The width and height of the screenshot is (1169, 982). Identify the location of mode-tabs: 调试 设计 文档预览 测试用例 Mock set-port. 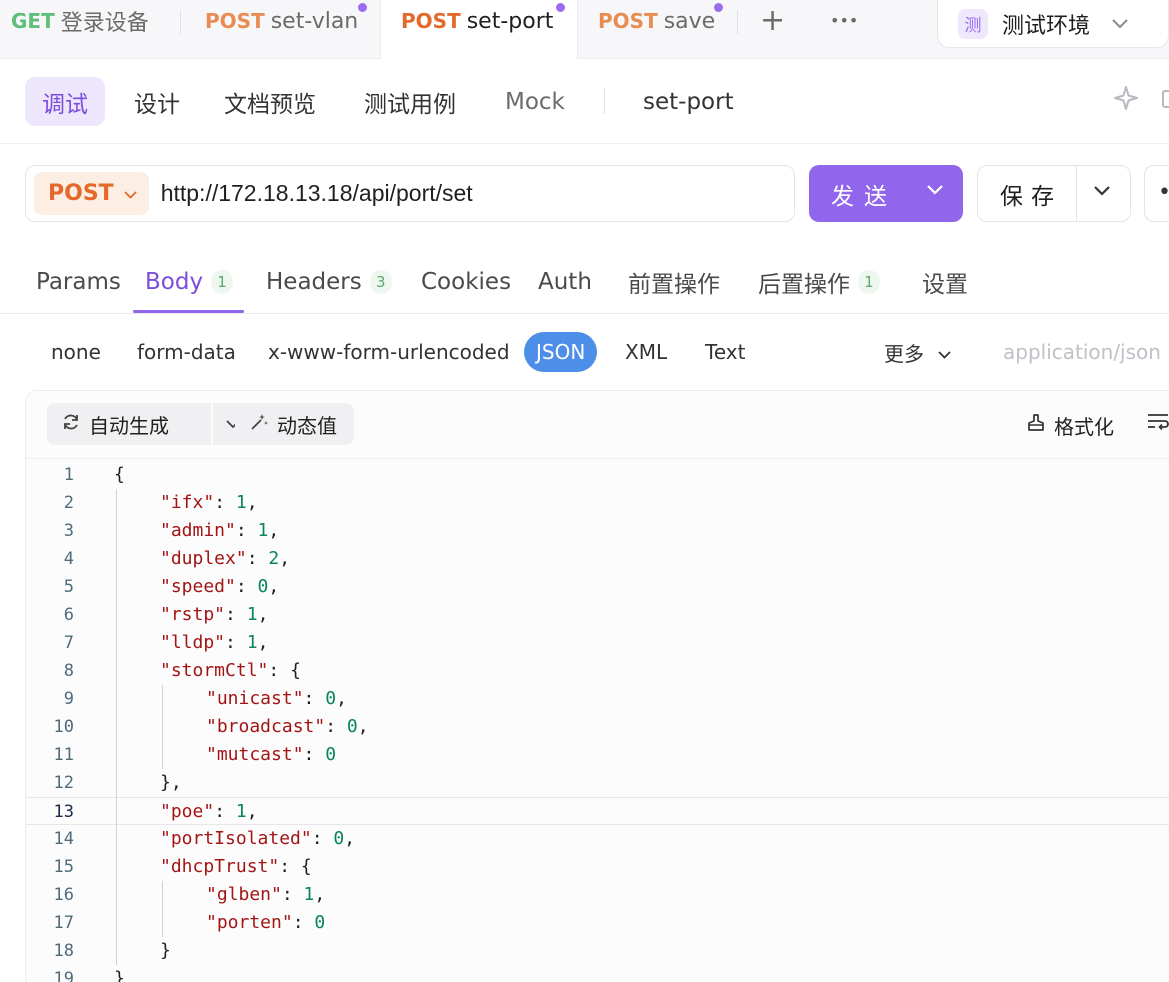
(584, 102).